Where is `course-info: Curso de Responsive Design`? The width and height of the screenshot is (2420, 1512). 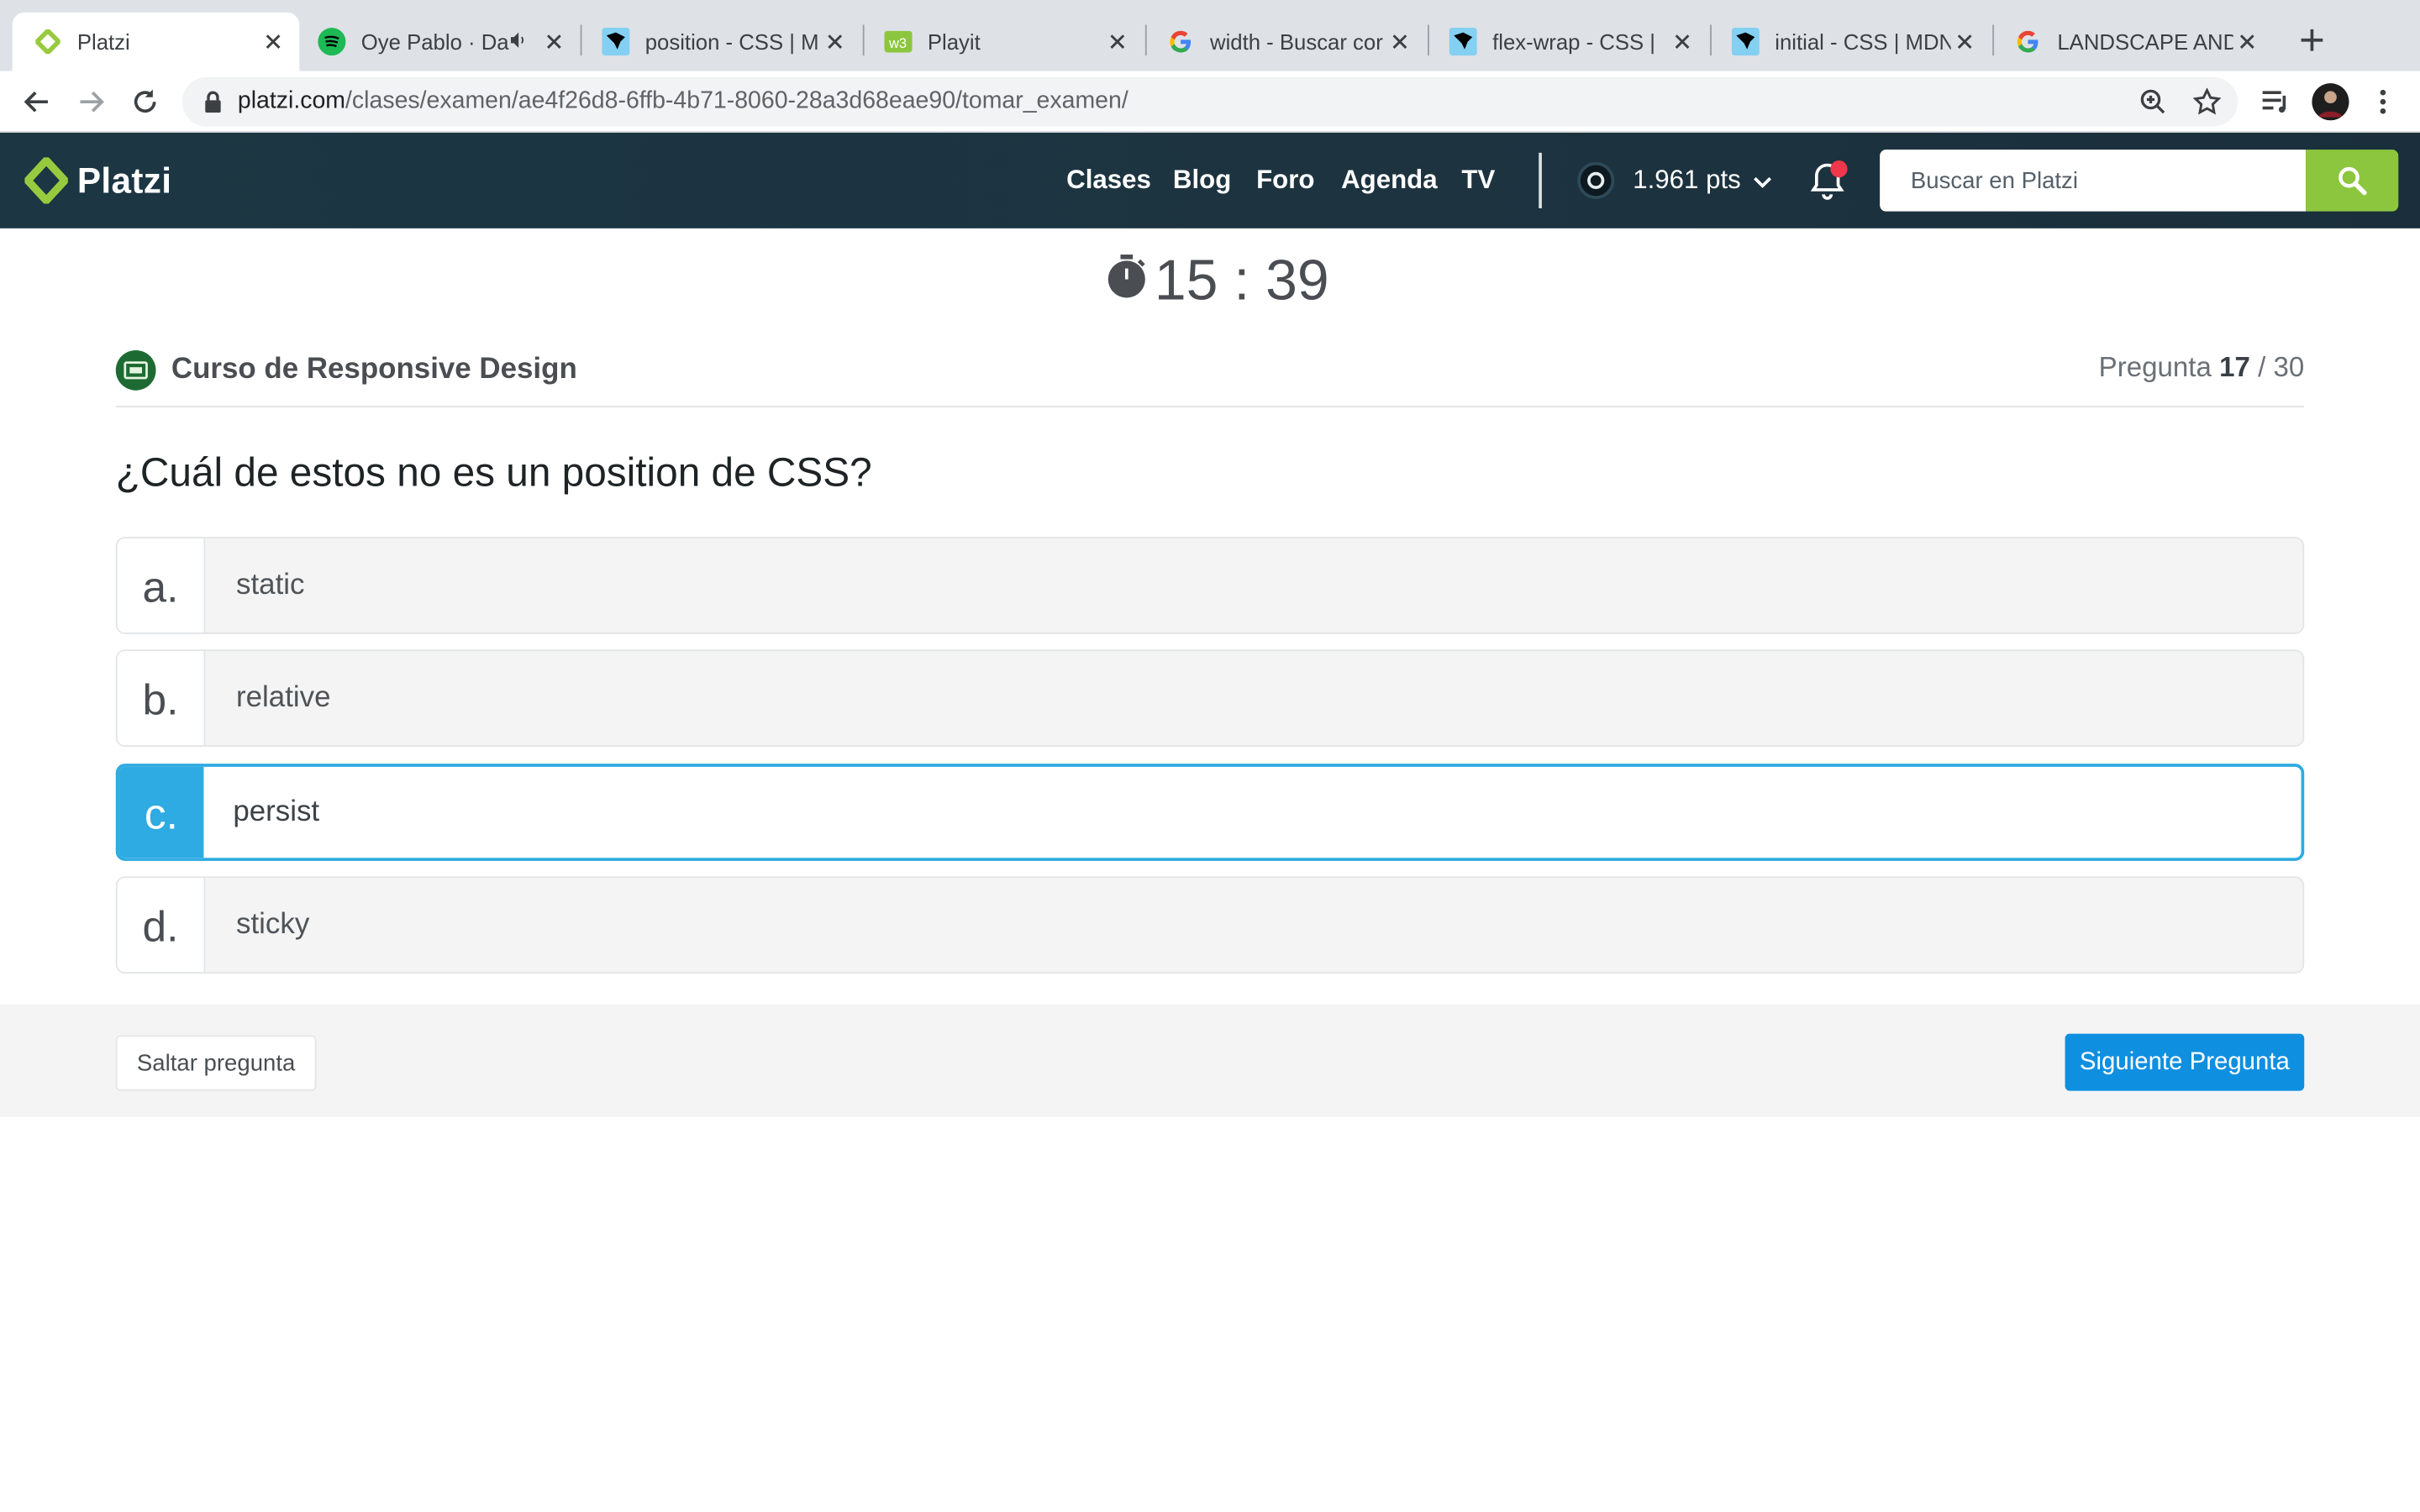 course-info: Curso de Responsive Design is located at coordinates (346, 370).